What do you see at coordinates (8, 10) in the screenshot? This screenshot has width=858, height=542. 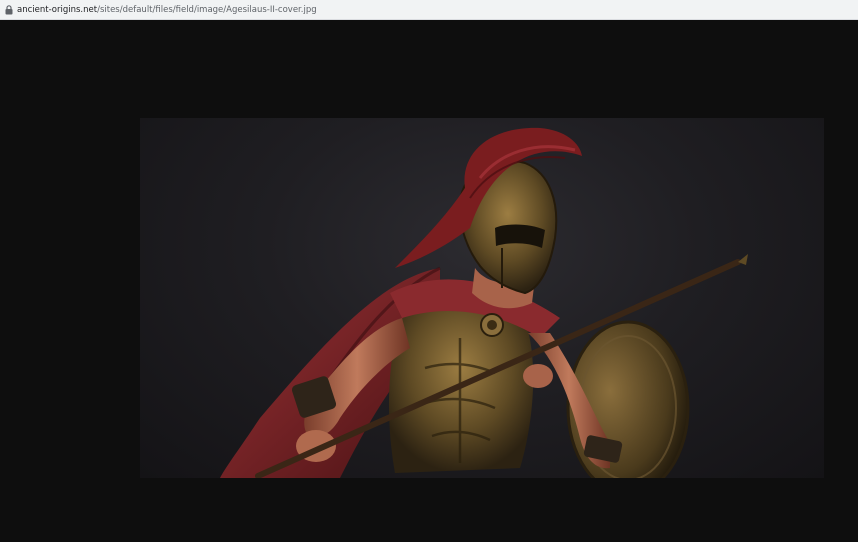 I see `lock-icon` at bounding box center [8, 10].